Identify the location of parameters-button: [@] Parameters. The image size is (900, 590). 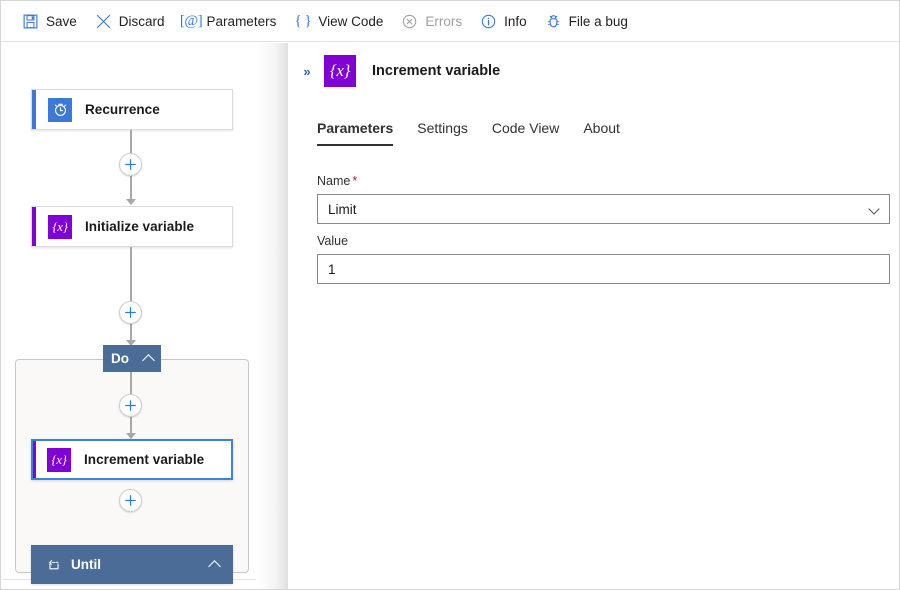
(230, 21).